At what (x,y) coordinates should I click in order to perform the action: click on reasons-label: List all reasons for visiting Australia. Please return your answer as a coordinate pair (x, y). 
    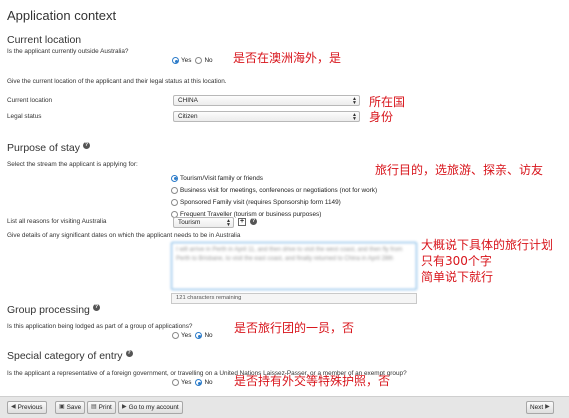
    Looking at the image, I should click on (57, 221).